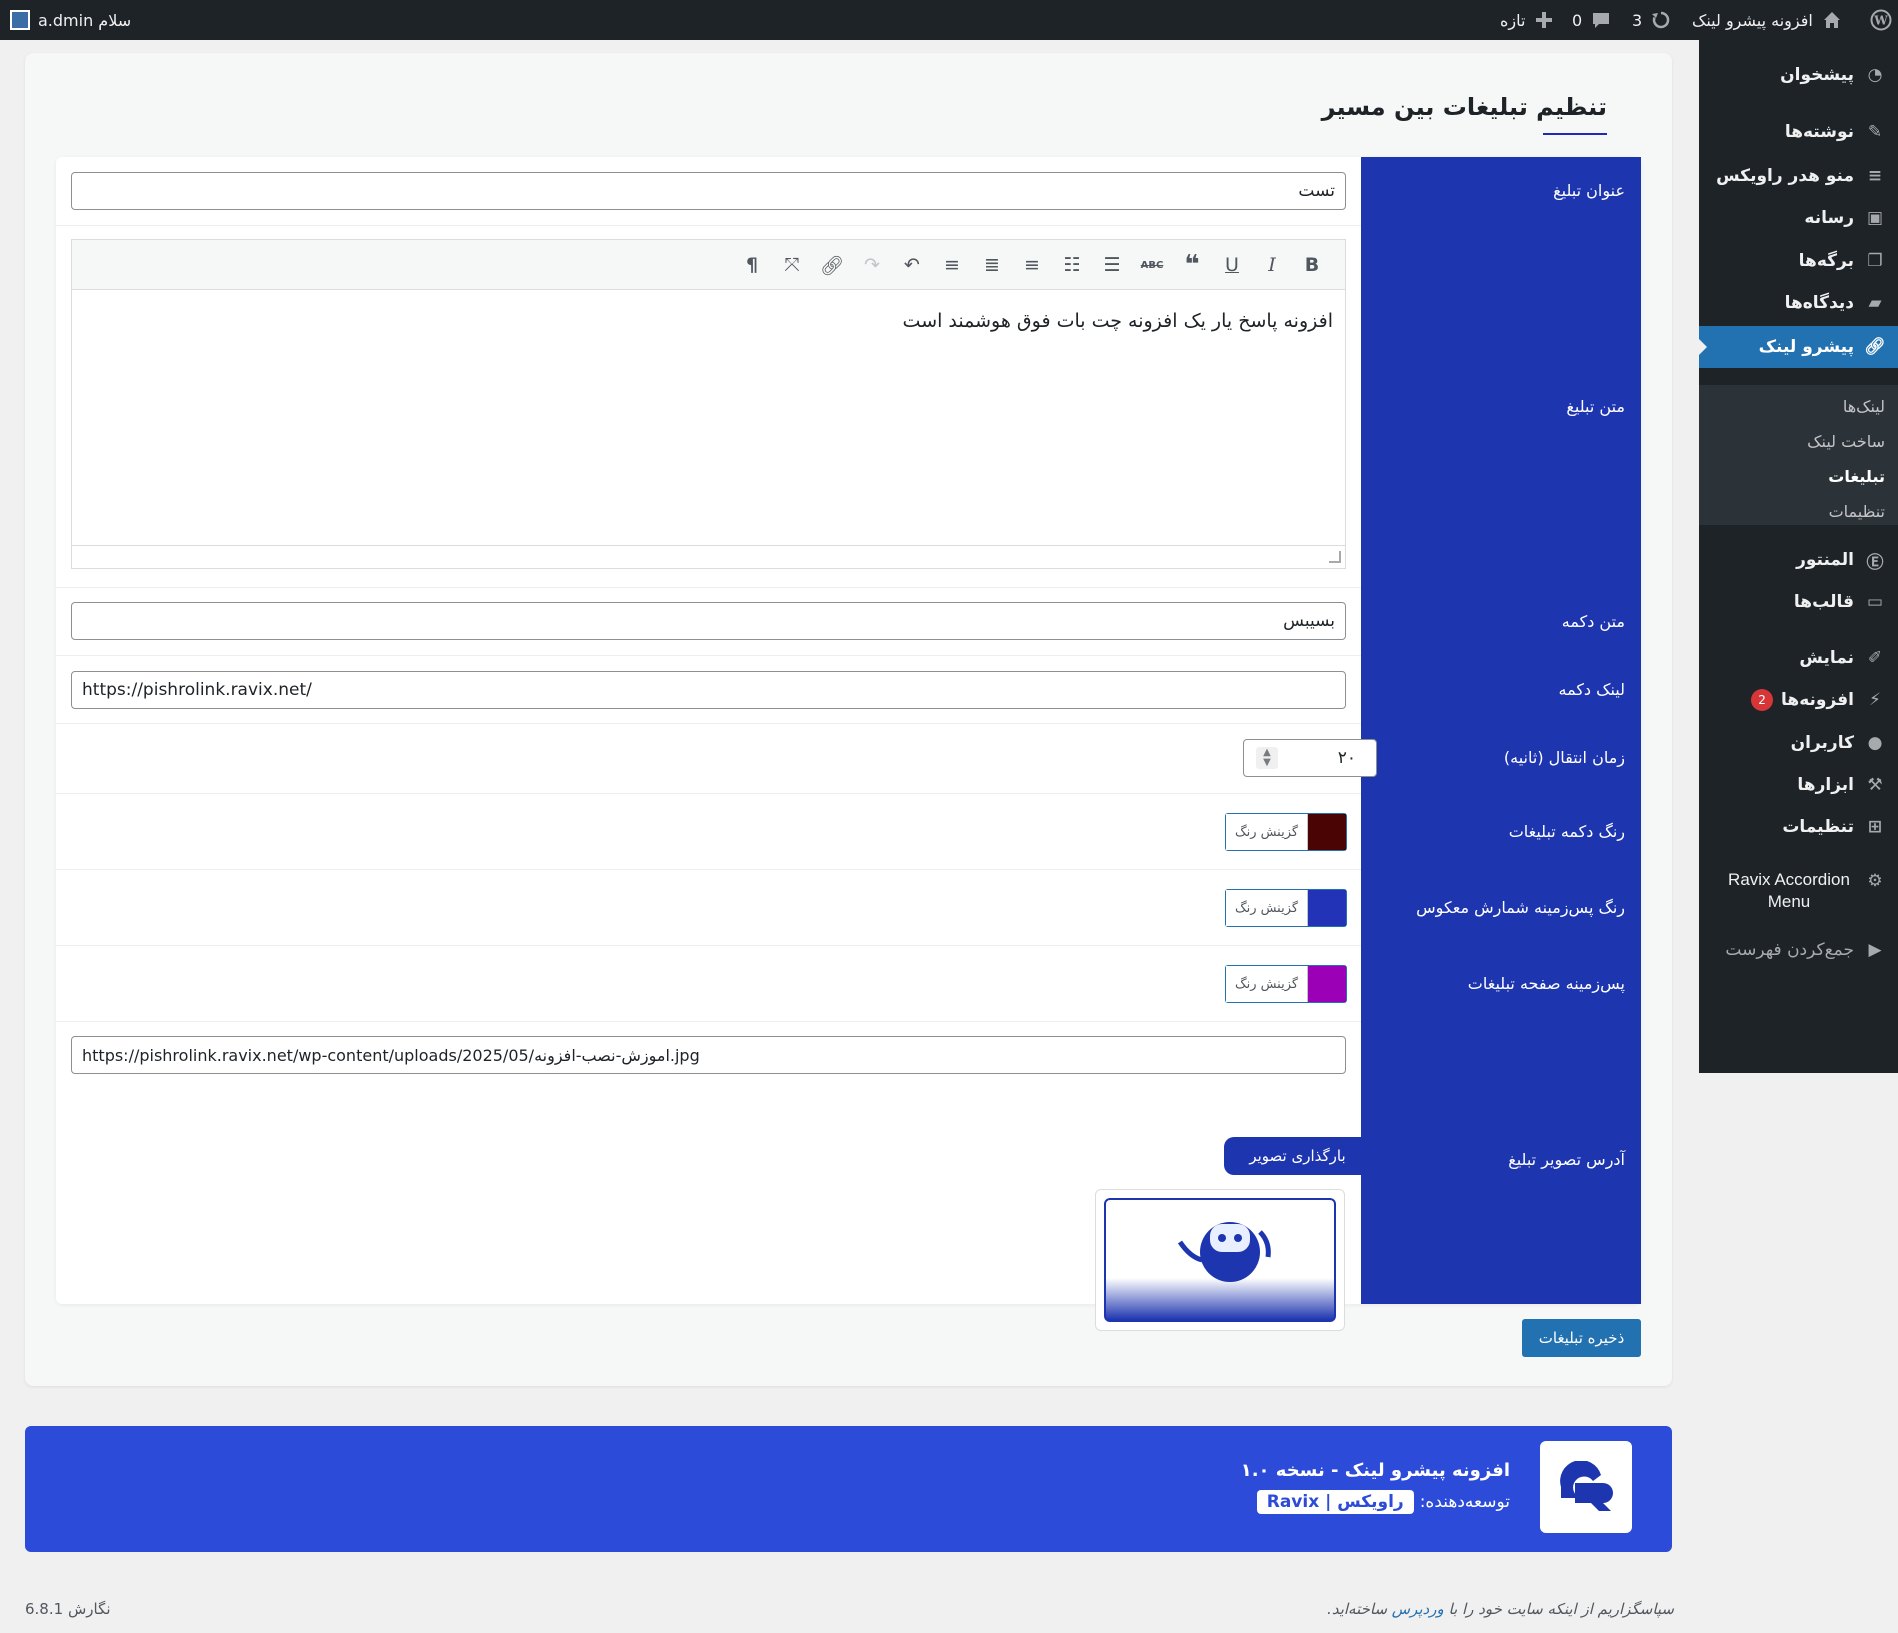 Image resolution: width=1898 pixels, height=1633 pixels. I want to click on number-spinner-icon: ▲ ▼, so click(1267, 758).